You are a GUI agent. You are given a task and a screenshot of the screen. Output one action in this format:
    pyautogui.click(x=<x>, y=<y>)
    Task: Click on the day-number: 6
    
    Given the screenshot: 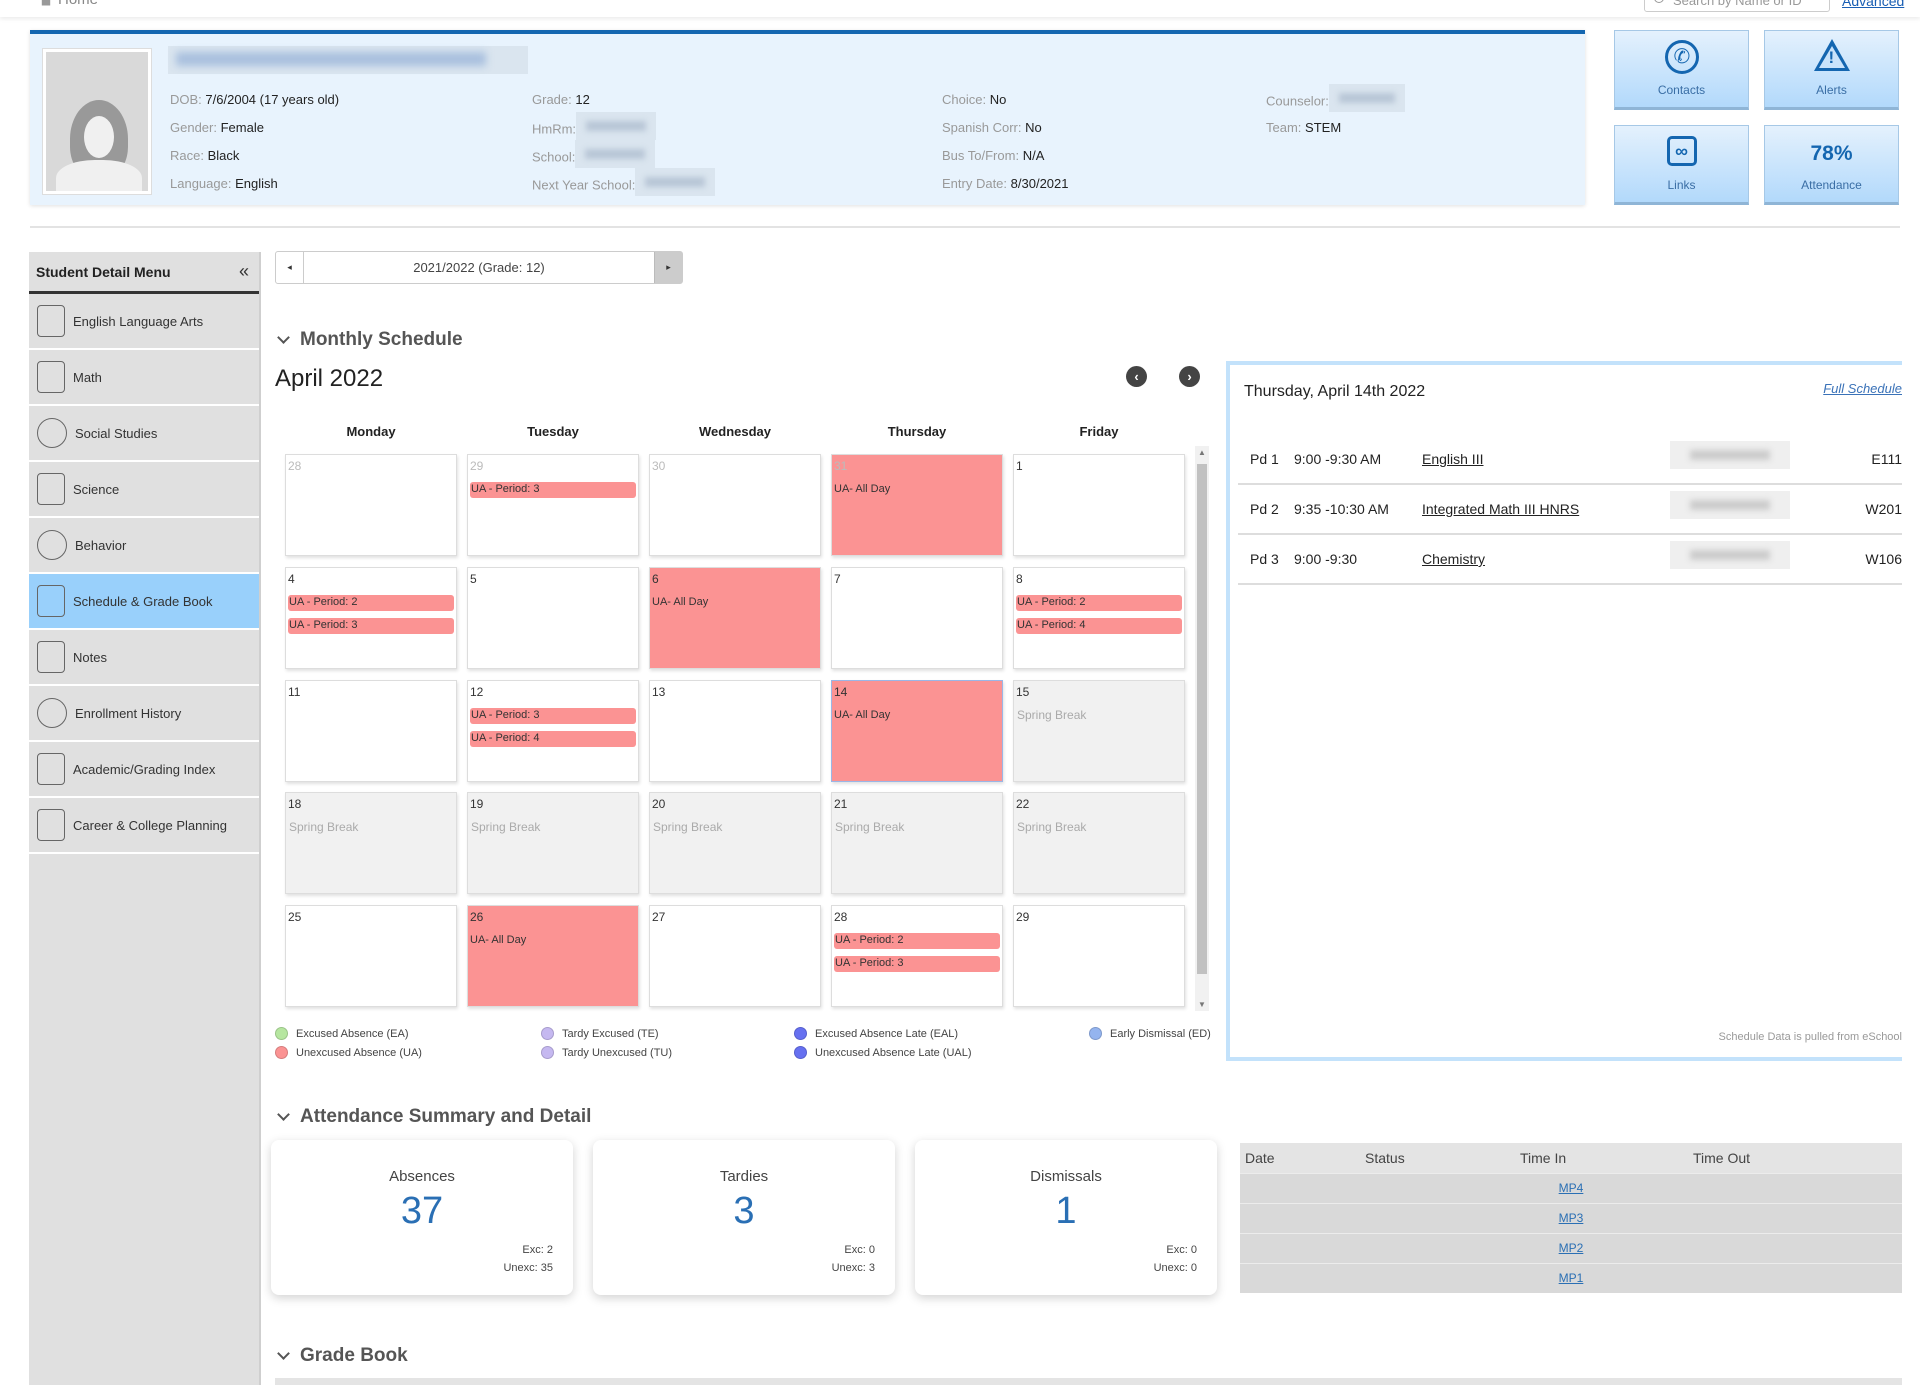 What is the action you would take?
    pyautogui.click(x=655, y=579)
    